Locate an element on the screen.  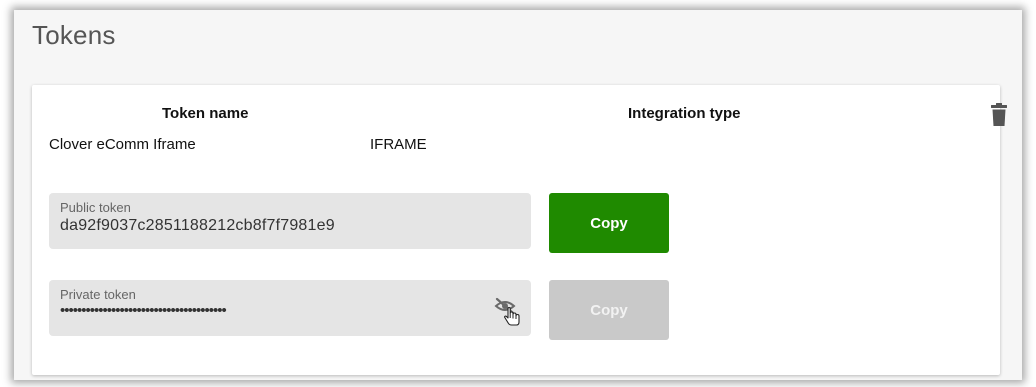
column-header-token-name: Token name is located at coordinates (205, 113).